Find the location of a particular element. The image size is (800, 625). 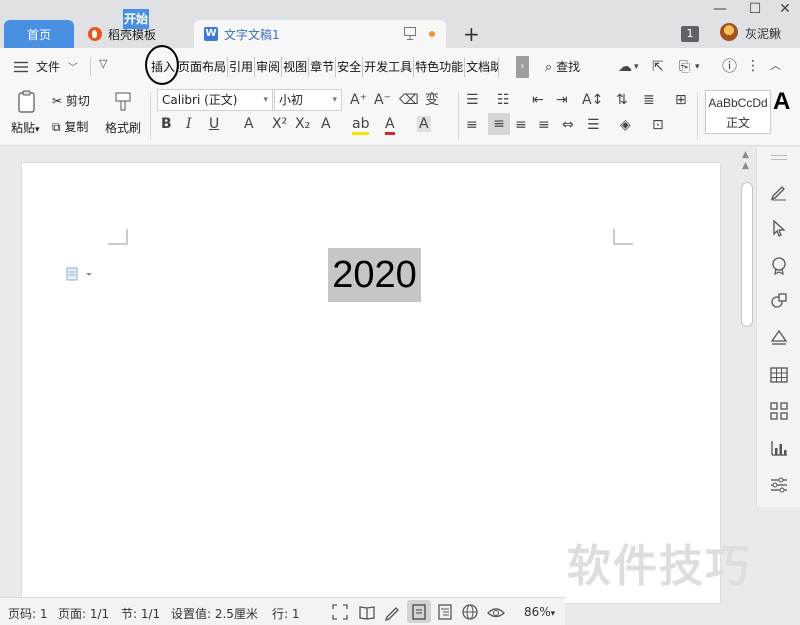

cursor-select-icon is located at coordinates (779, 228).